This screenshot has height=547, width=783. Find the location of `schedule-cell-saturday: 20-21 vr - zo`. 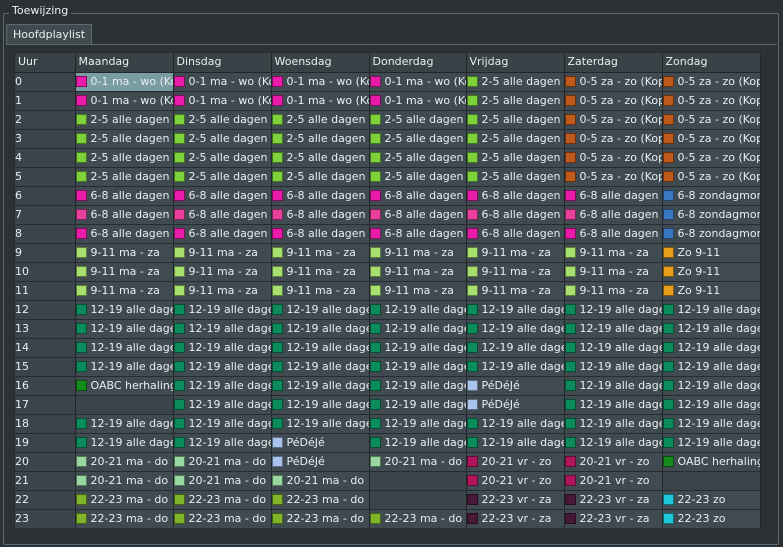

schedule-cell-saturday: 20-21 vr - zo is located at coordinates (613, 462).